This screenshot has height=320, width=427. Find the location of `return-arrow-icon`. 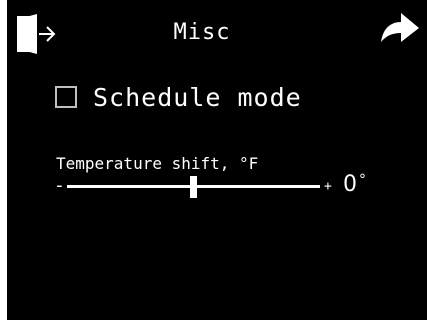

return-arrow-icon is located at coordinates (400, 27).